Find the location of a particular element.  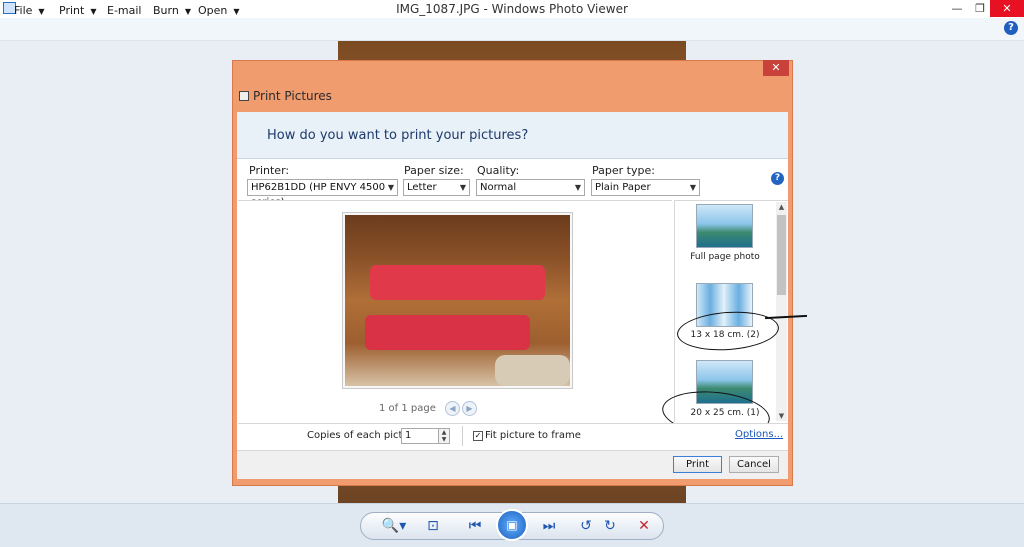

fit-to-frame-label: Fit picture to frame is located at coordinates (533, 435).